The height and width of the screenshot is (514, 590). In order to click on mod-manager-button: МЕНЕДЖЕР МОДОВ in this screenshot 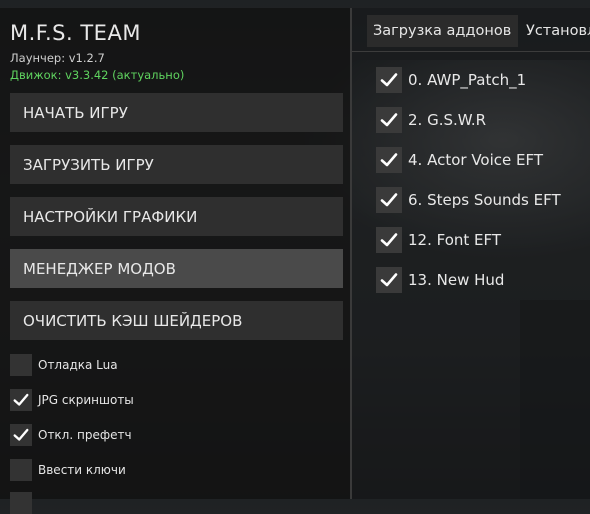, I will do `click(176, 268)`.